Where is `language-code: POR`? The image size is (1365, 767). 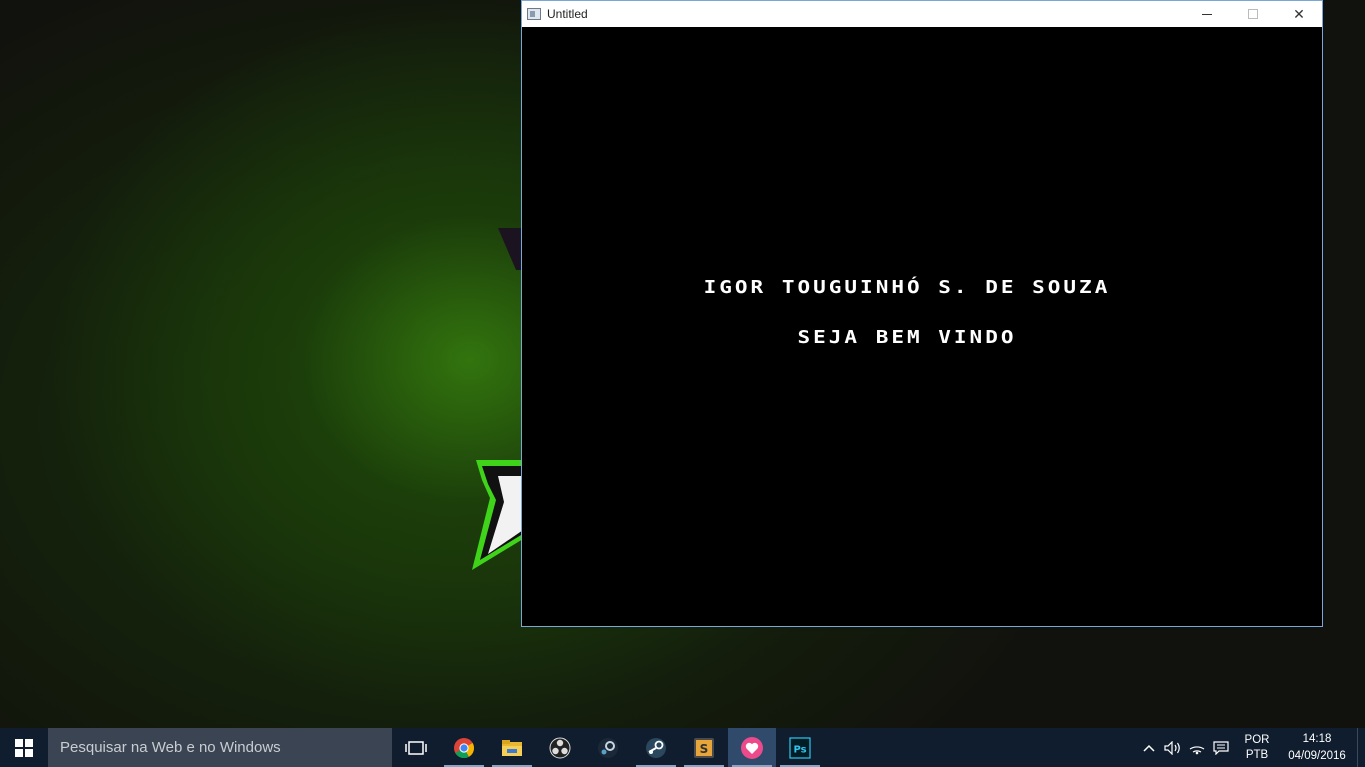 language-code: POR is located at coordinates (1257, 739).